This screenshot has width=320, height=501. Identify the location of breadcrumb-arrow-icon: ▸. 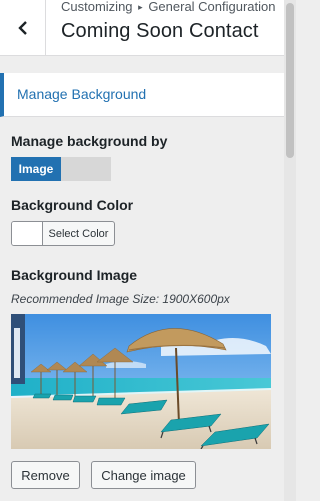
(140, 7).